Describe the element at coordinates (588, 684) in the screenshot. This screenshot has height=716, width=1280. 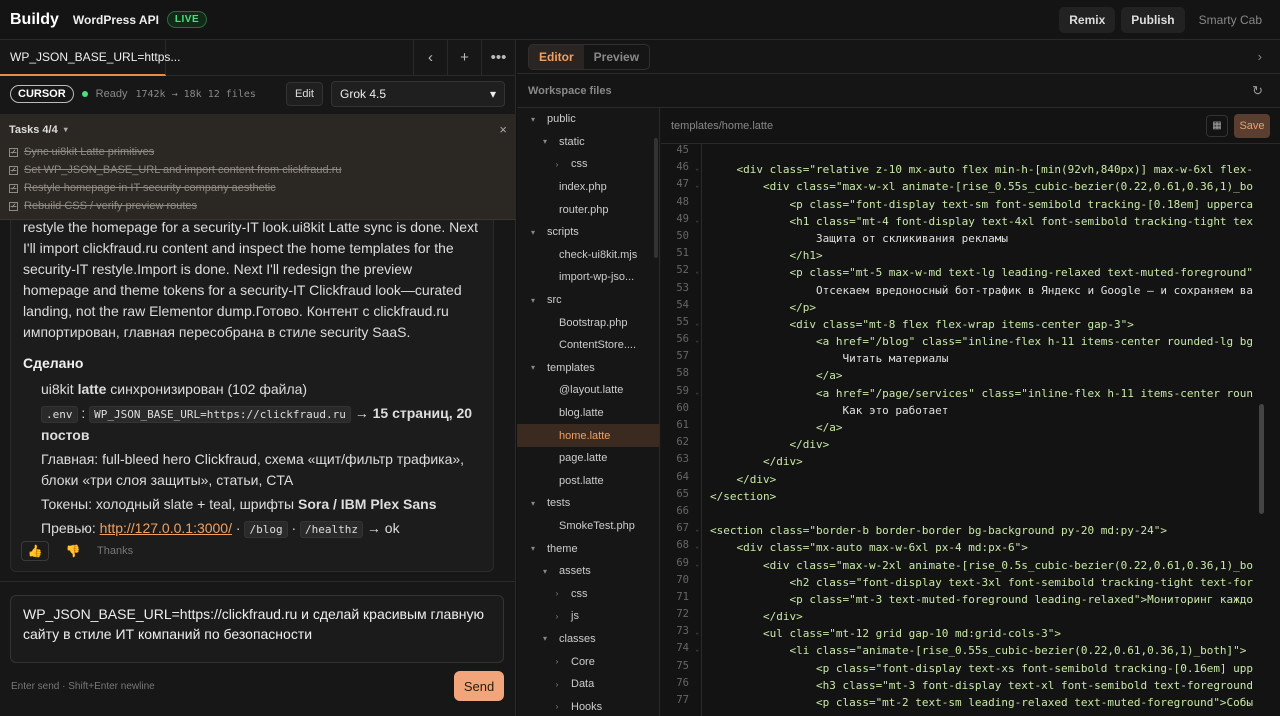
I see `file-tree-item: › Data` at that location.